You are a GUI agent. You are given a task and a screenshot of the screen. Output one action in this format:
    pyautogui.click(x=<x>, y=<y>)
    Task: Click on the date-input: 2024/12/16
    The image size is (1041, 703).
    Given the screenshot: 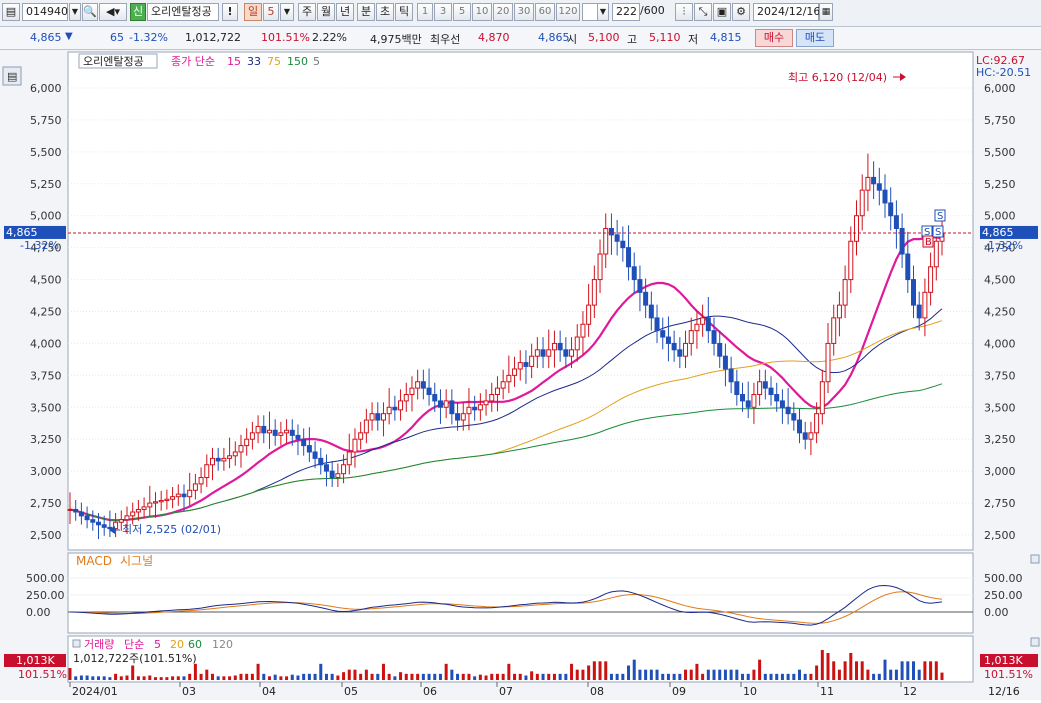 What is the action you would take?
    pyautogui.click(x=786, y=12)
    